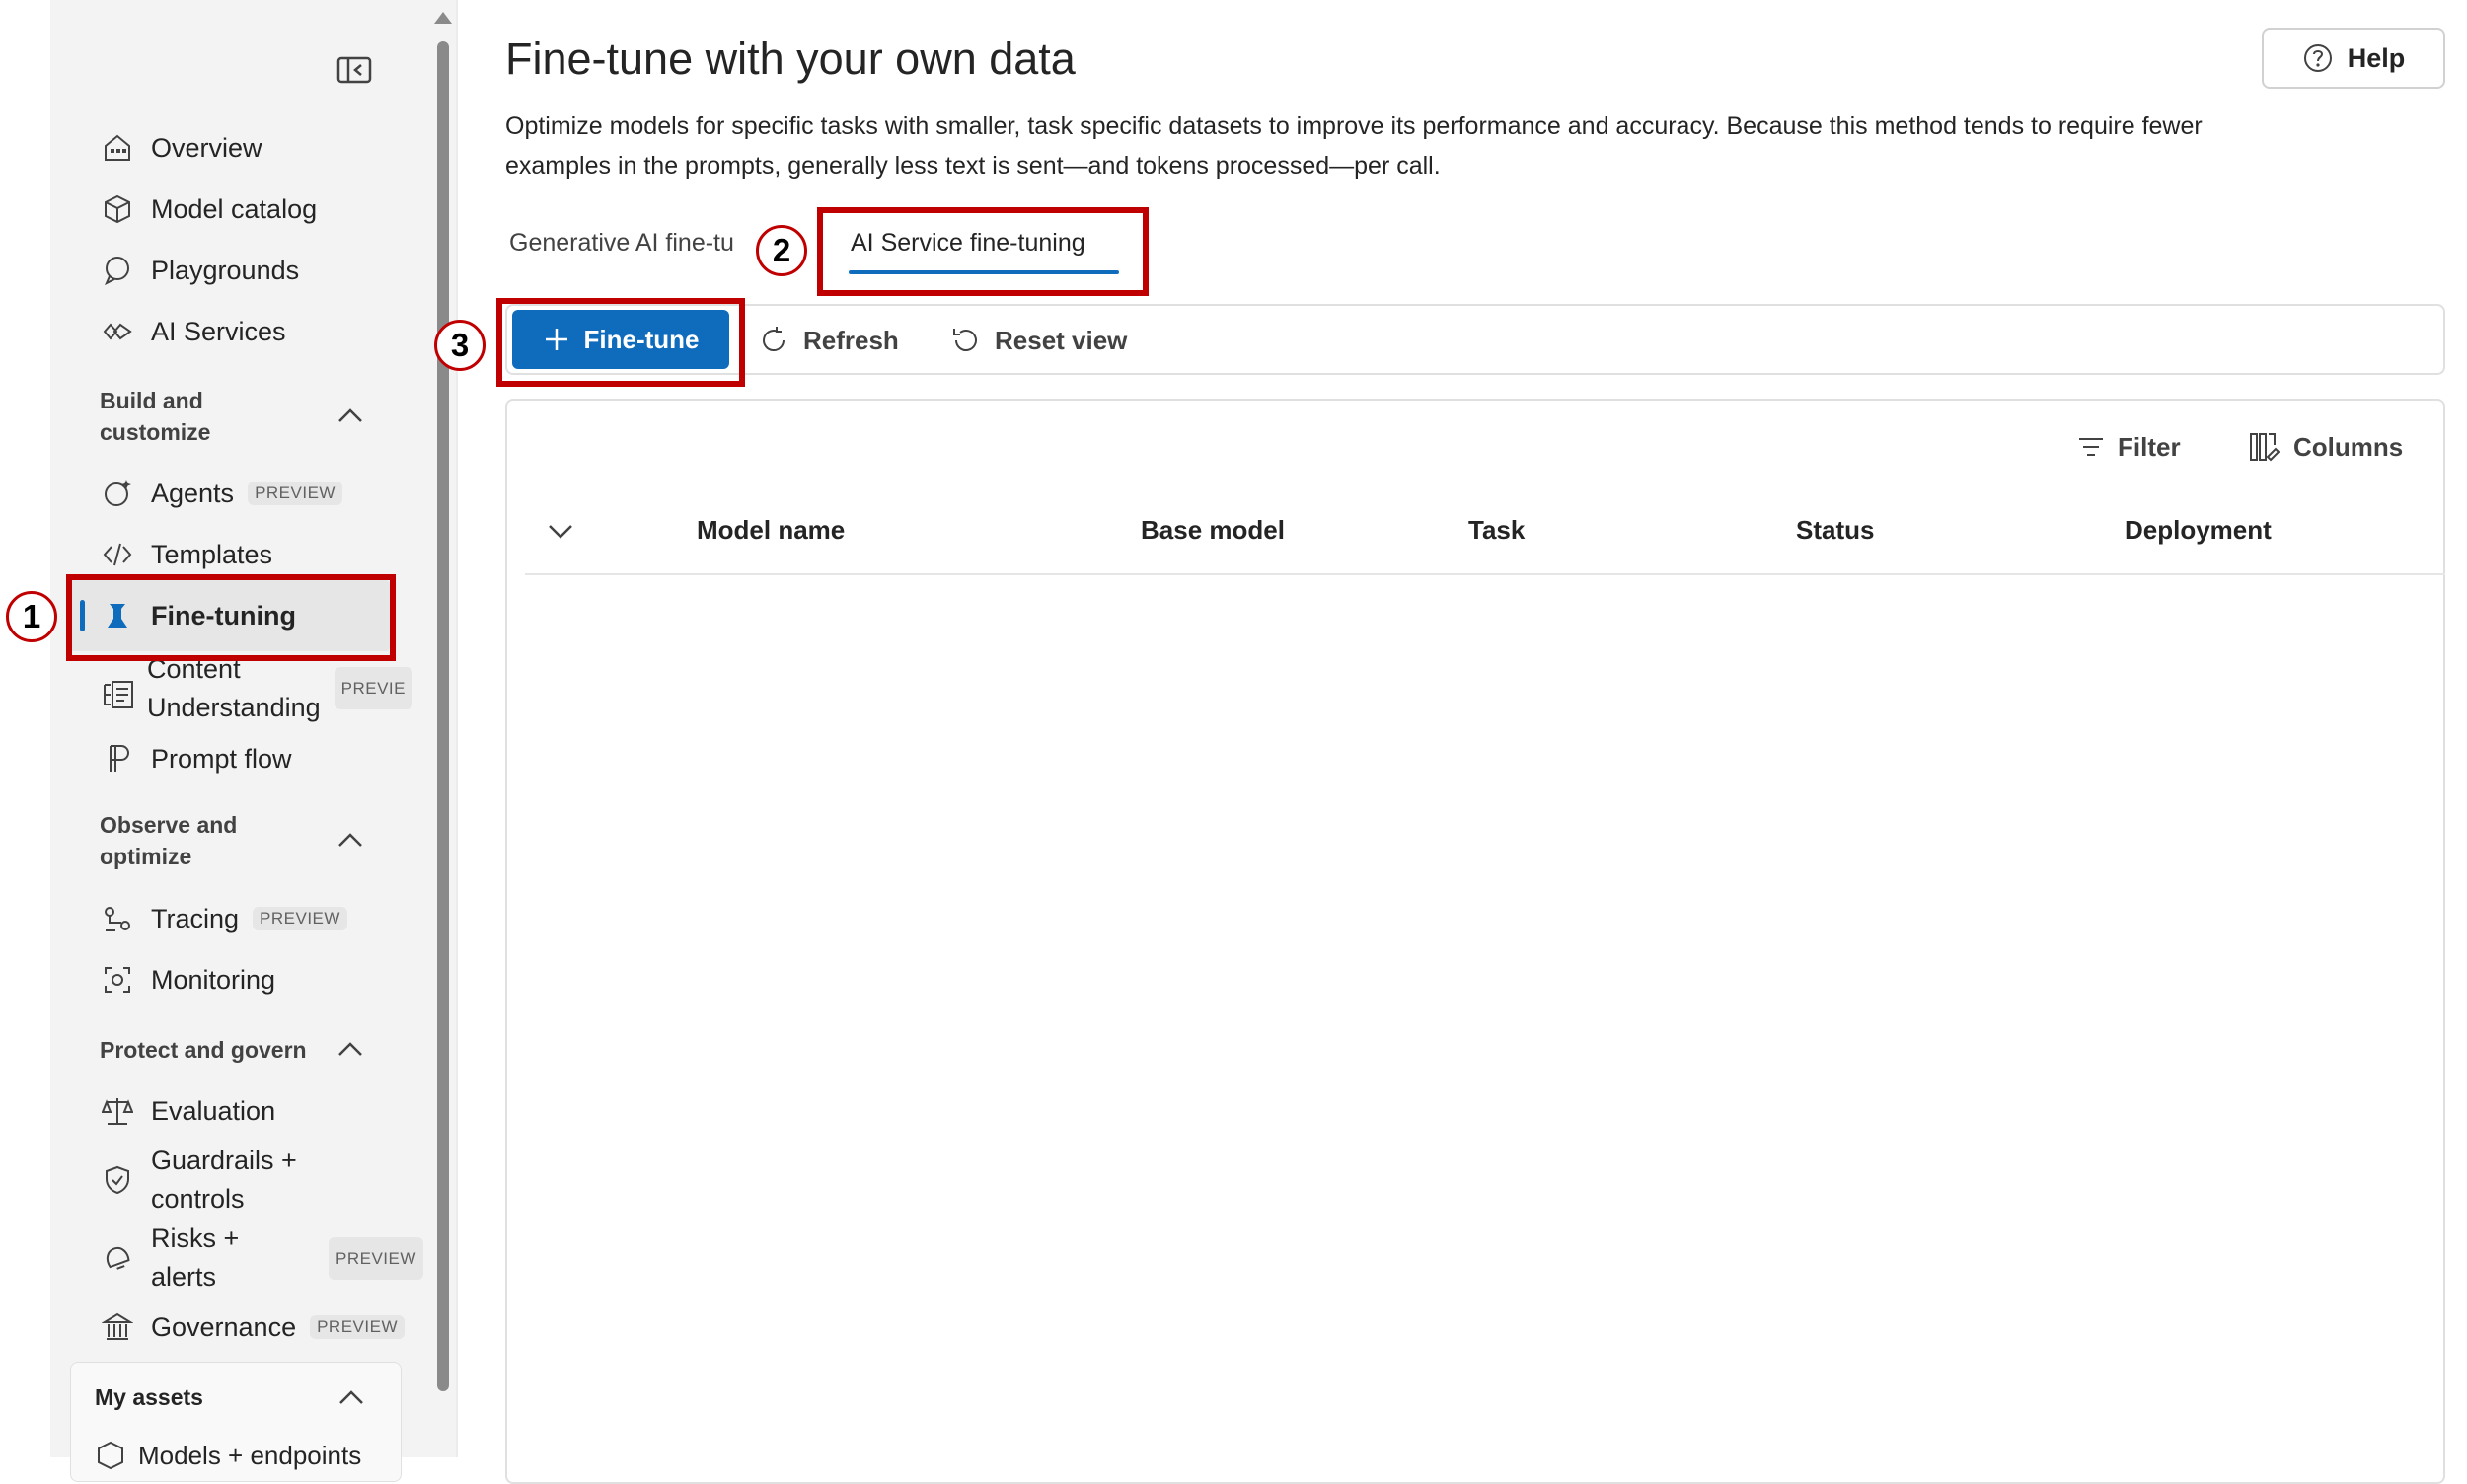 Image resolution: width=2467 pixels, height=1484 pixels. Describe the element at coordinates (620, 342) in the screenshot. I see `highlight-box-fine-tune-button` at that location.